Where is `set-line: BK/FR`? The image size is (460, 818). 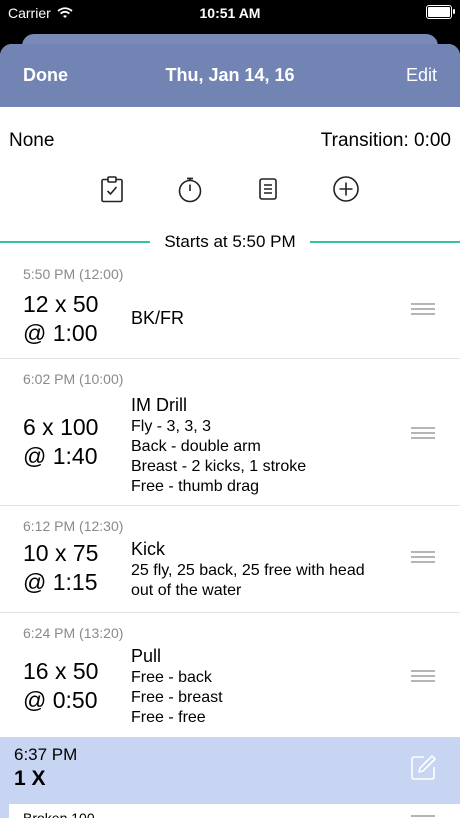 set-line: BK/FR is located at coordinates (158, 318).